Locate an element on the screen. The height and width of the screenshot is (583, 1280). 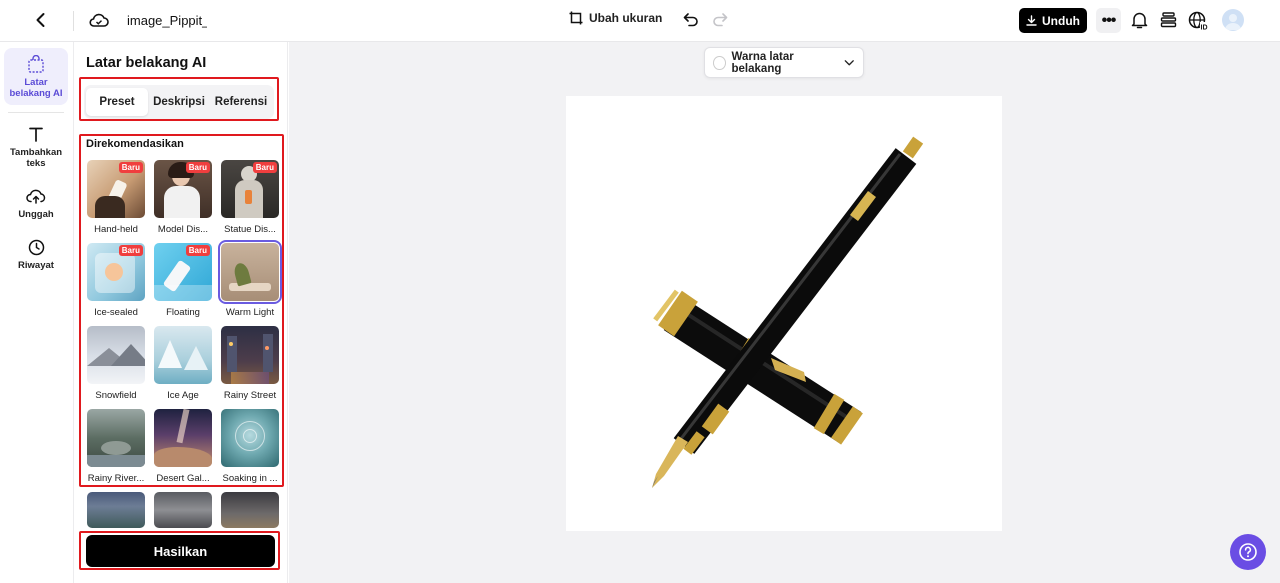
tab-preset: Preset is located at coordinates (117, 102).